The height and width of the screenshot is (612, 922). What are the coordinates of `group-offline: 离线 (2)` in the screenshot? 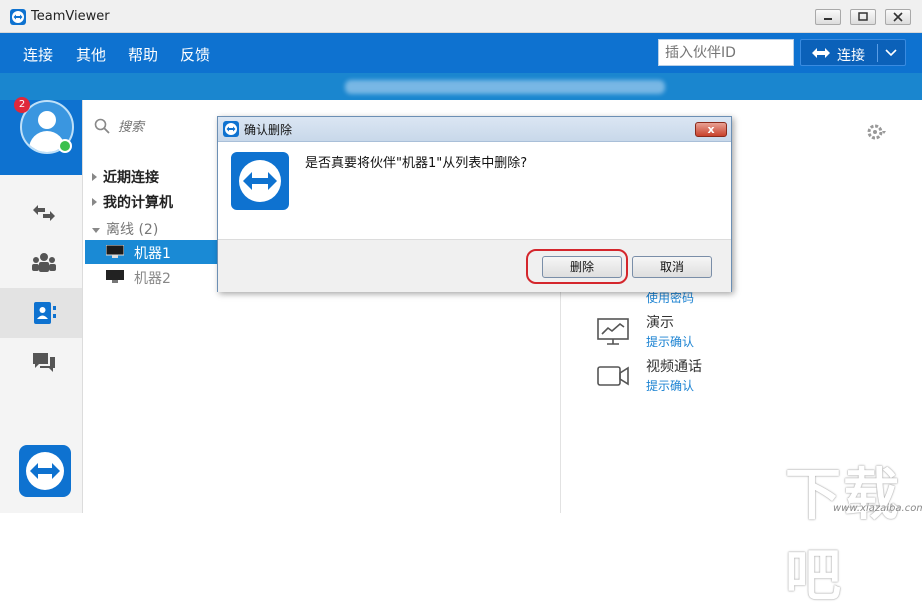 It's located at (125, 229).